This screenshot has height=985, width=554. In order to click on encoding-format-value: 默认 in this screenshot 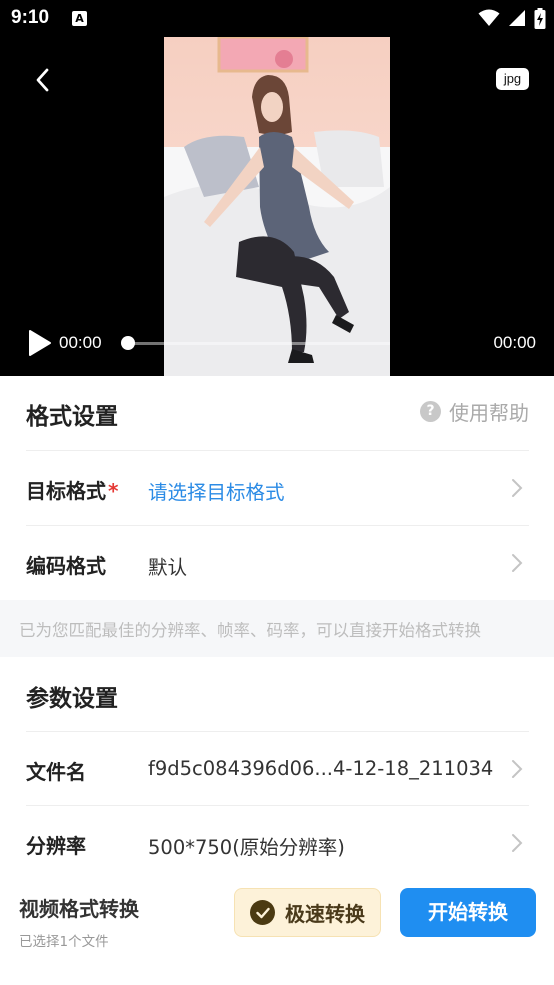, I will do `click(167, 565)`.